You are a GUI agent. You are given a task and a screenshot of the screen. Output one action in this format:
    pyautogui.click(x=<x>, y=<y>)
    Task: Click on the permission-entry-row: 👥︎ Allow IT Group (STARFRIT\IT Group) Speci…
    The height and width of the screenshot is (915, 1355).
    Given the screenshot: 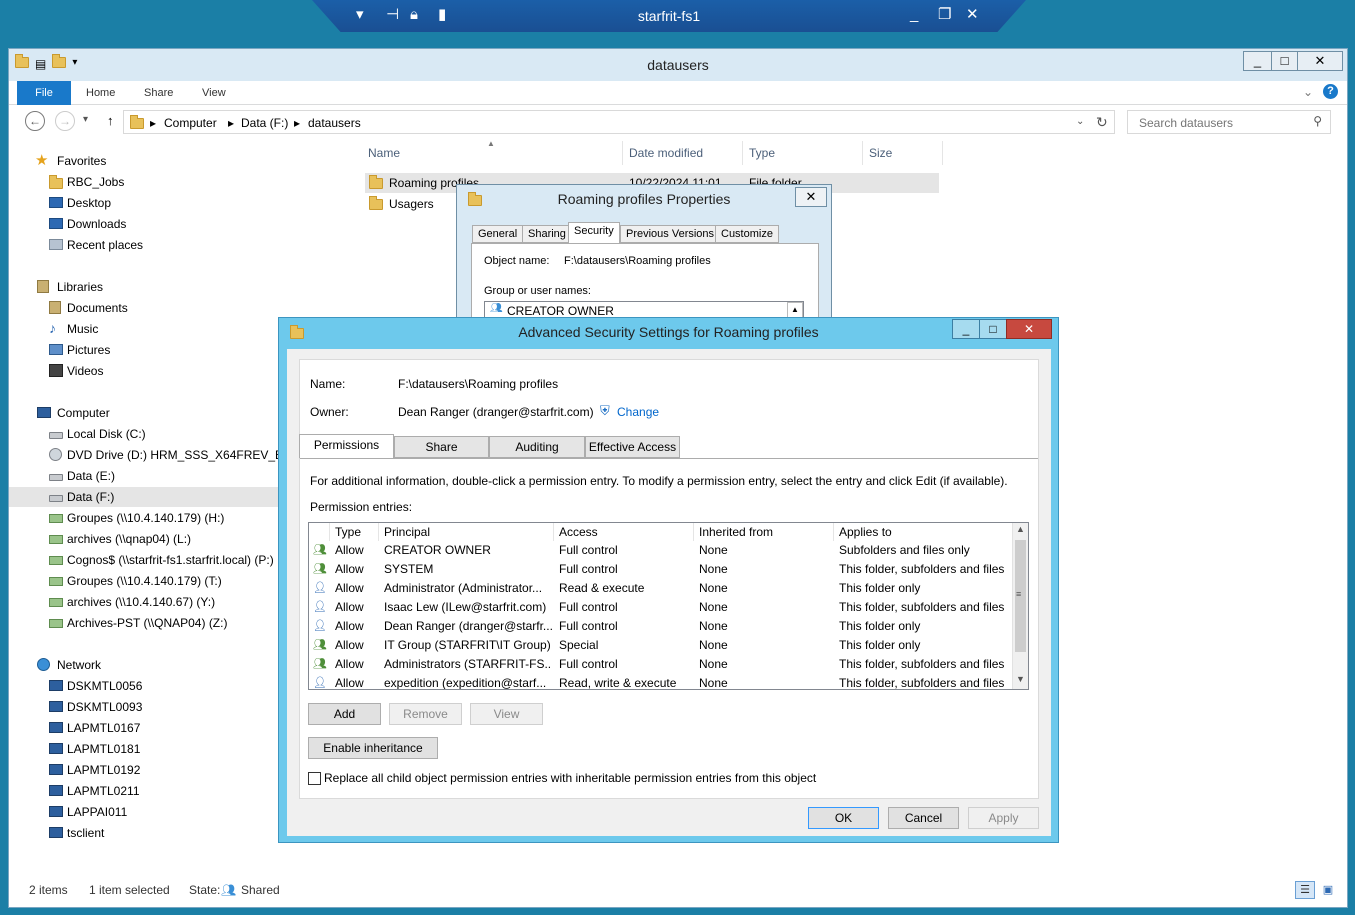 What is the action you would take?
    pyautogui.click(x=661, y=645)
    